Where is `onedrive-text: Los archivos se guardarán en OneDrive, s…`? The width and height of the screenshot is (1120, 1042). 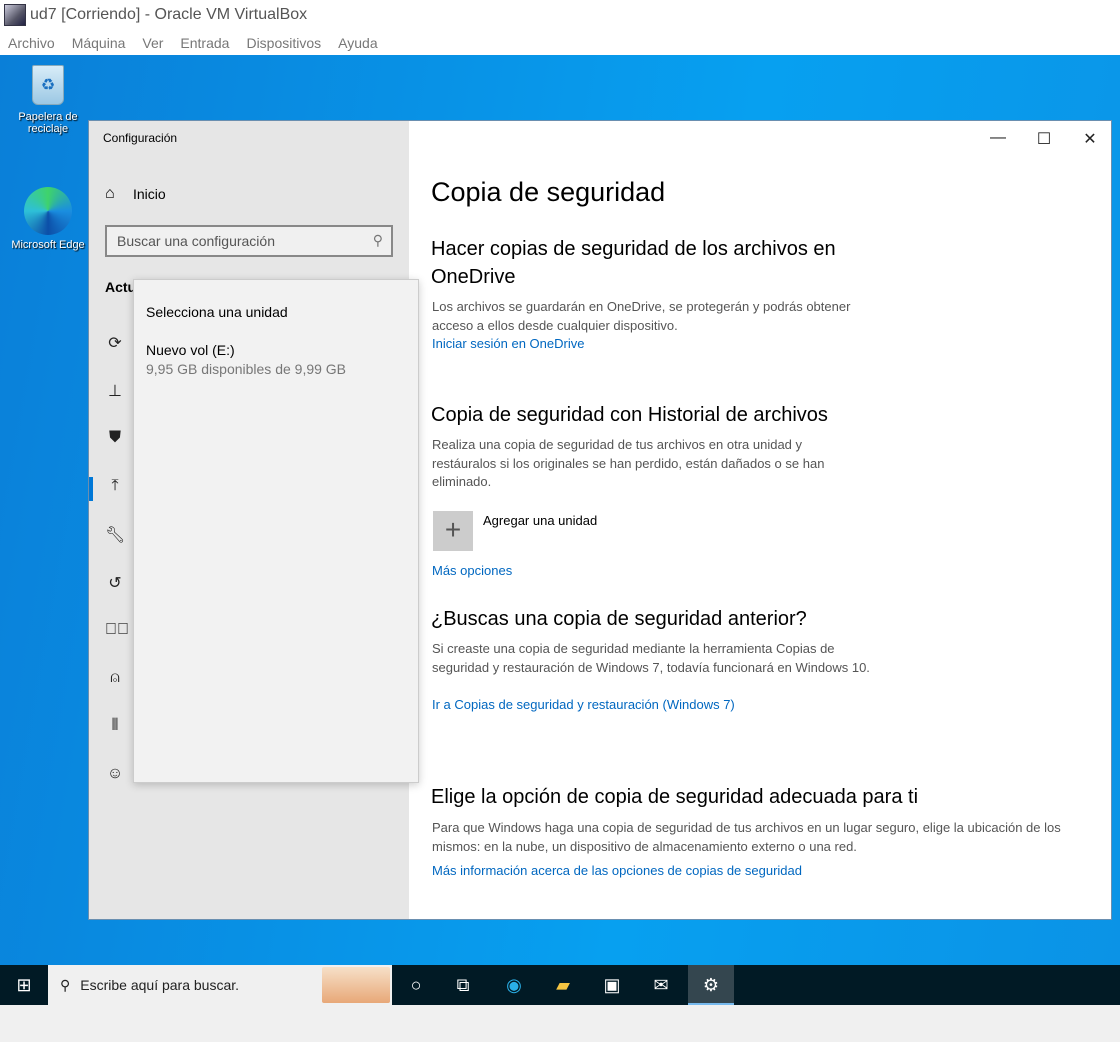 onedrive-text: Los archivos se guardarán en OneDrive, s… is located at coordinates (641, 316).